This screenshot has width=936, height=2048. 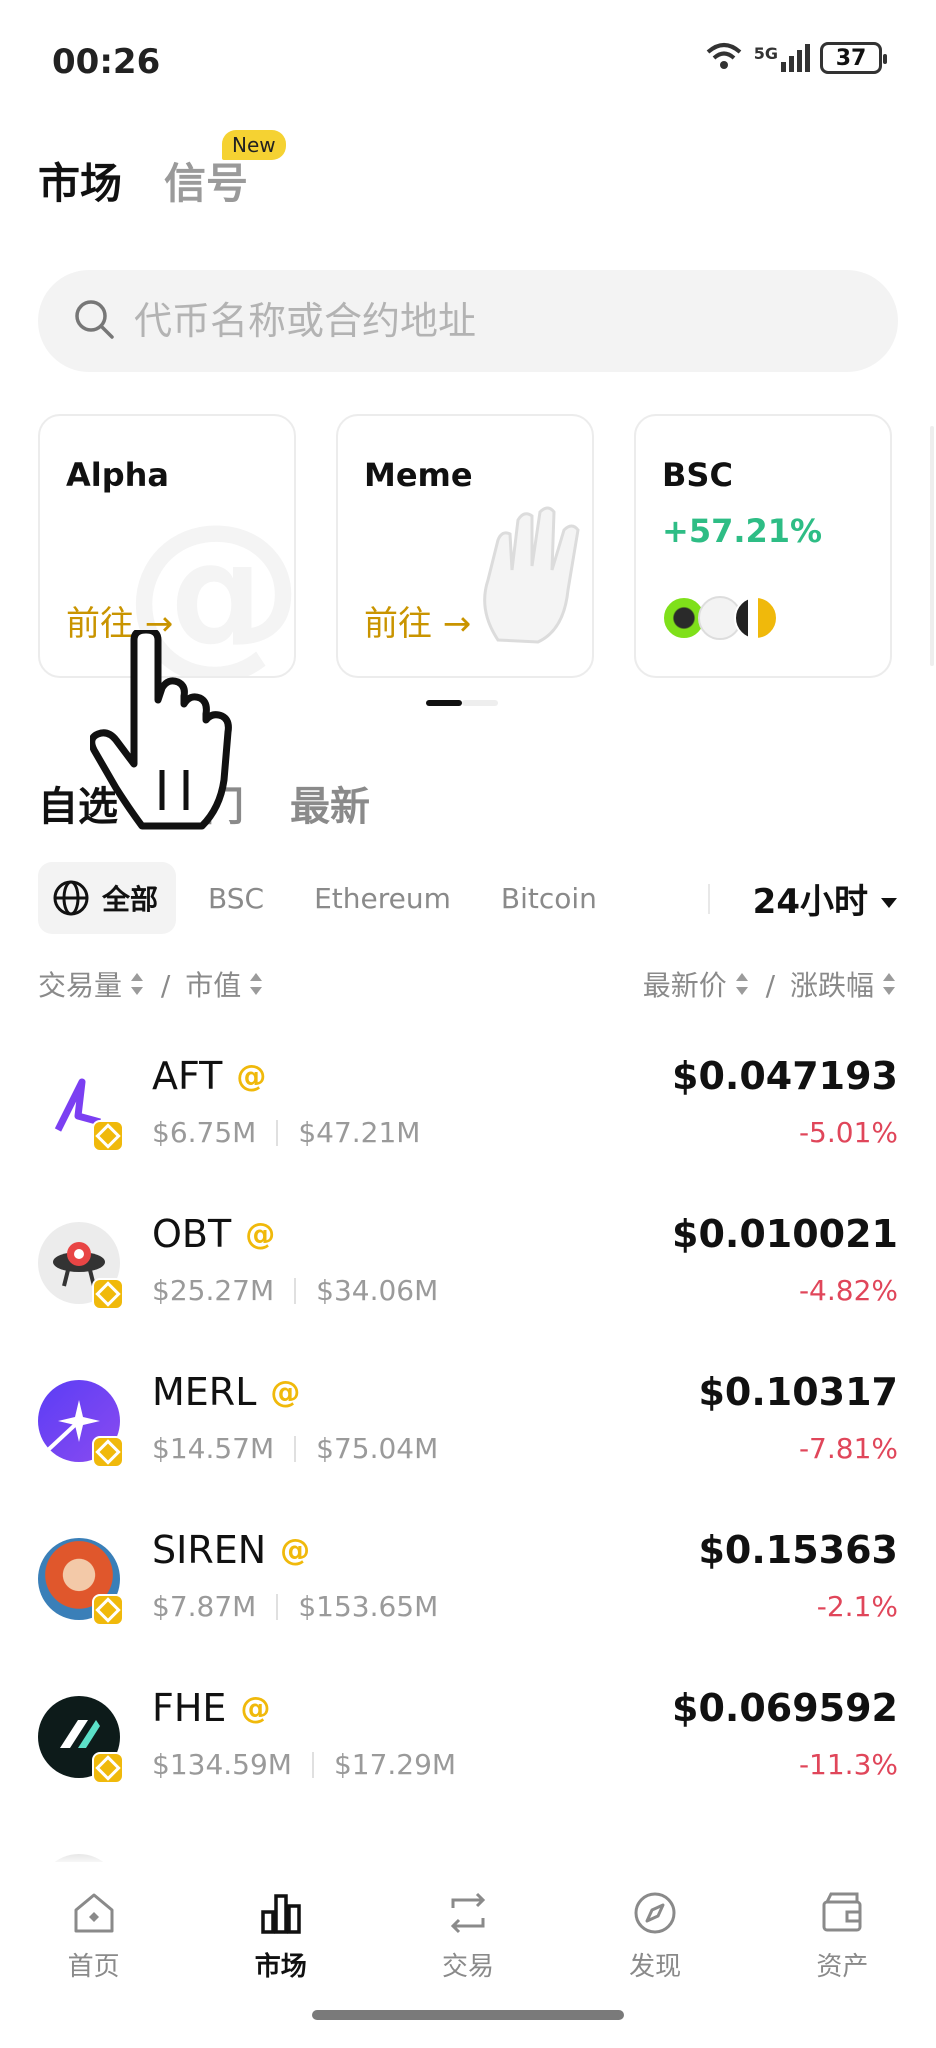 I want to click on wallet-icon, so click(x=842, y=1915).